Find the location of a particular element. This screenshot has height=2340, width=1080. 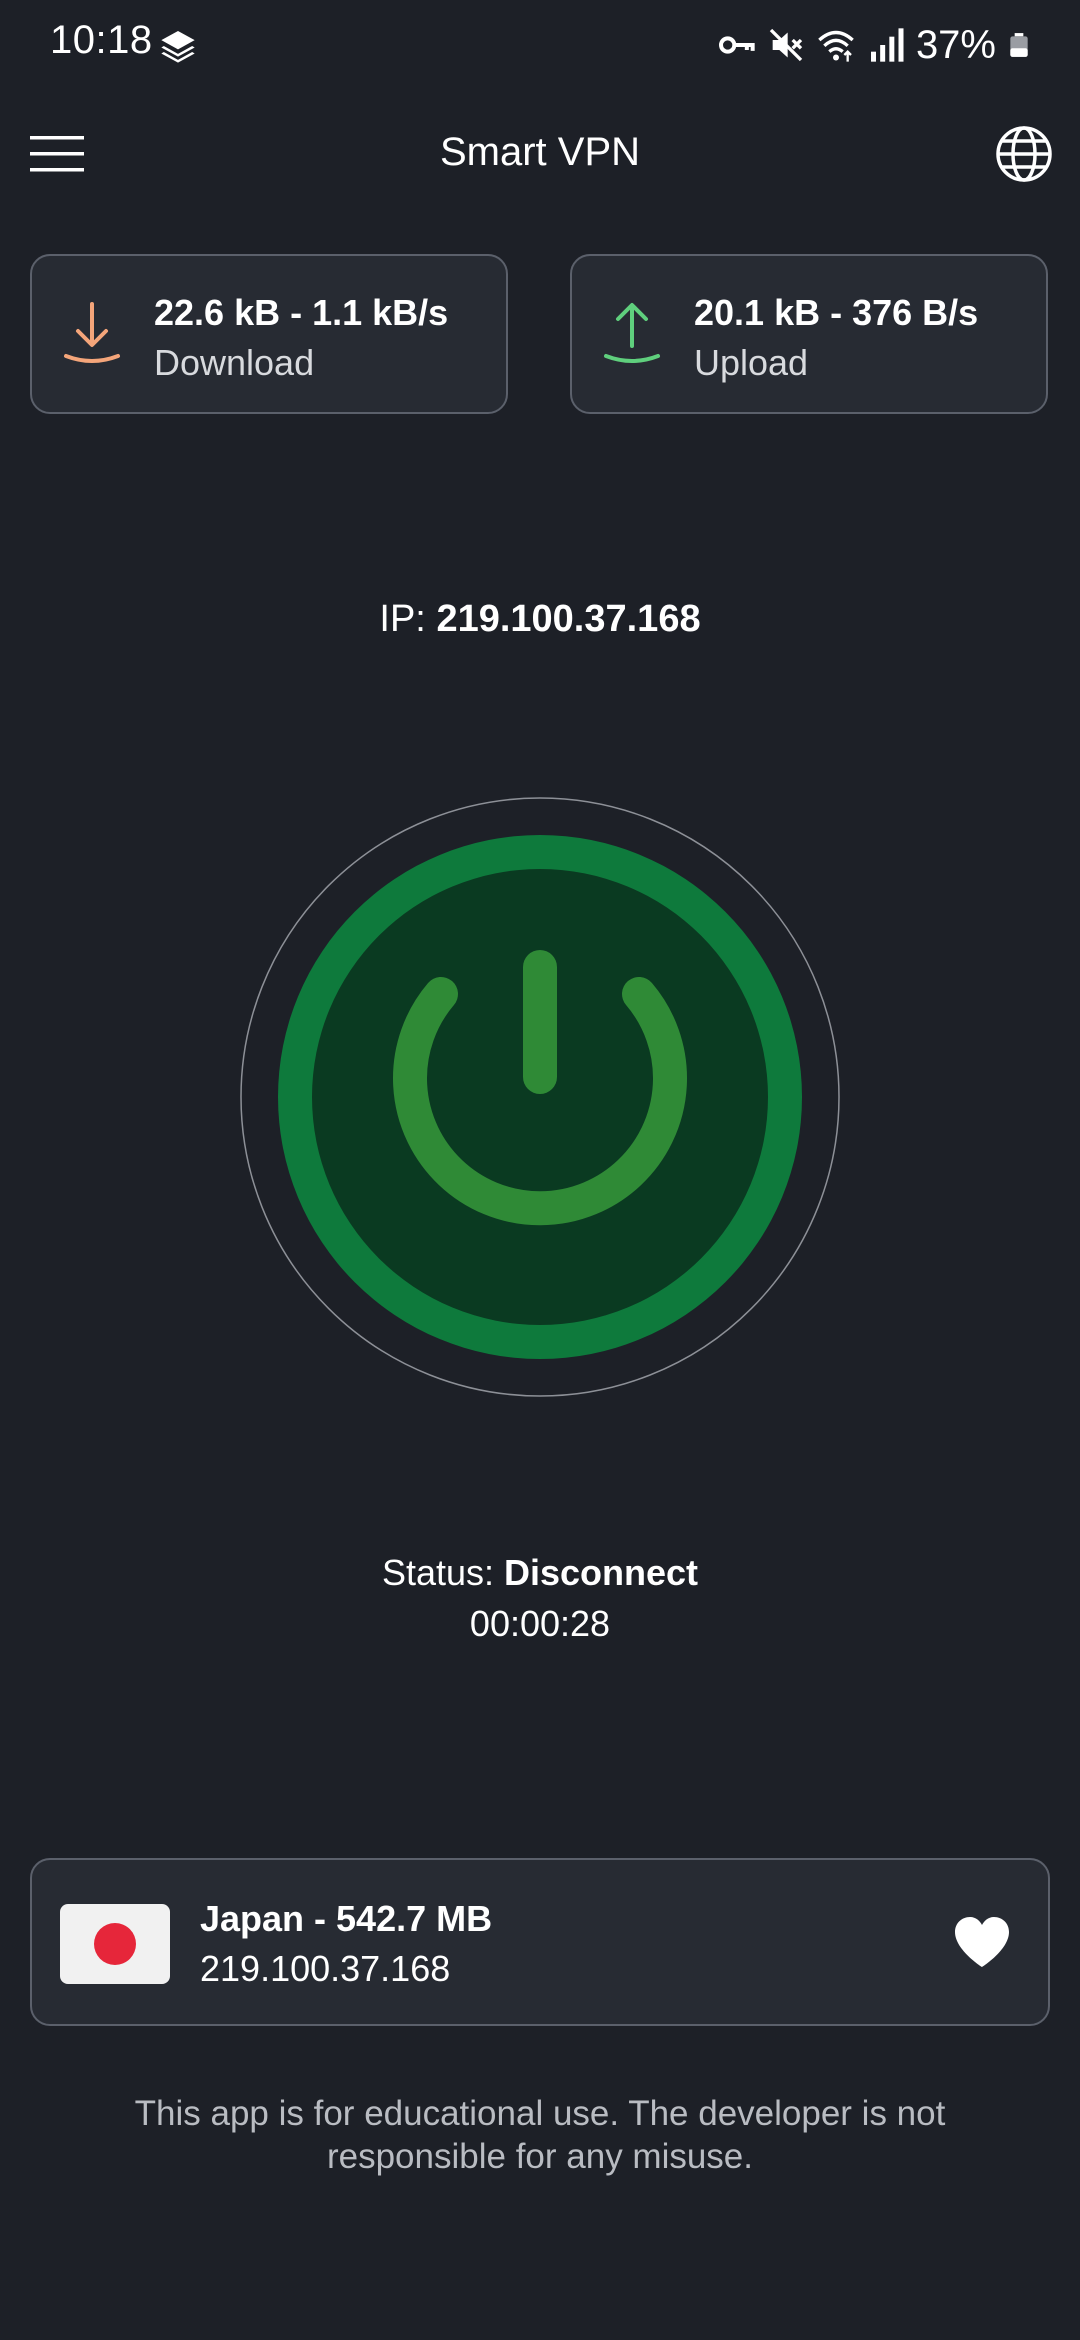

download-card: 22.6 kB - 1.1 kB/s Download is located at coordinates (269, 334).